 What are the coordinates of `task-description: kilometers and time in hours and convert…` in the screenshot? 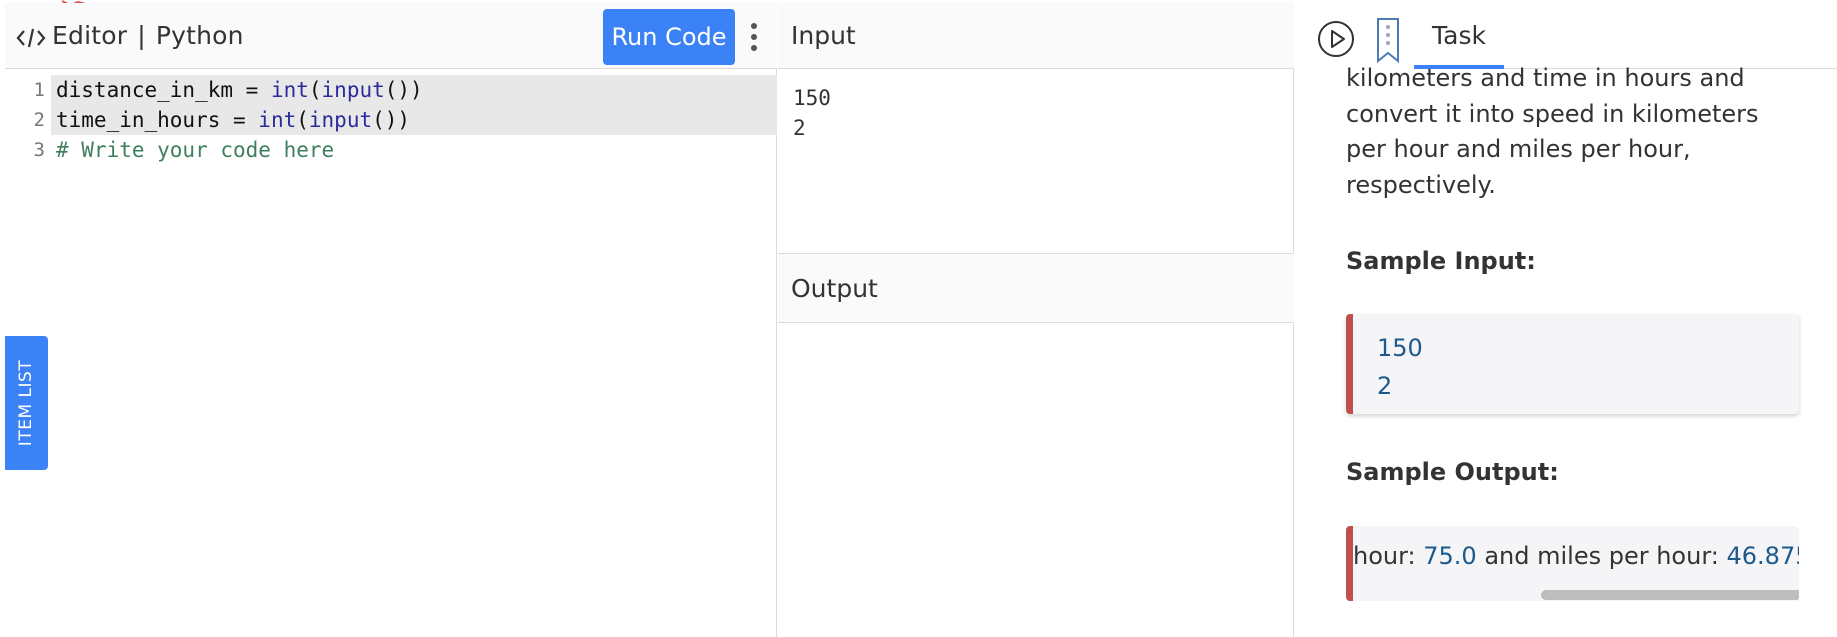 It's located at (1552, 131).